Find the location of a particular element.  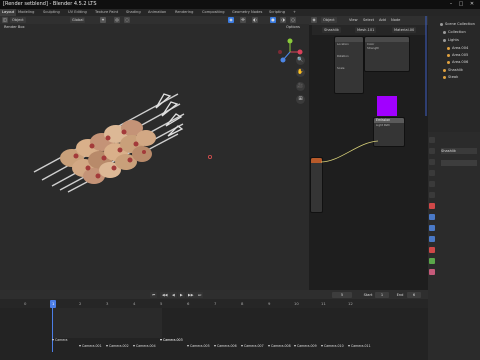

snap-icon: ⌖ is located at coordinates (103, 20).